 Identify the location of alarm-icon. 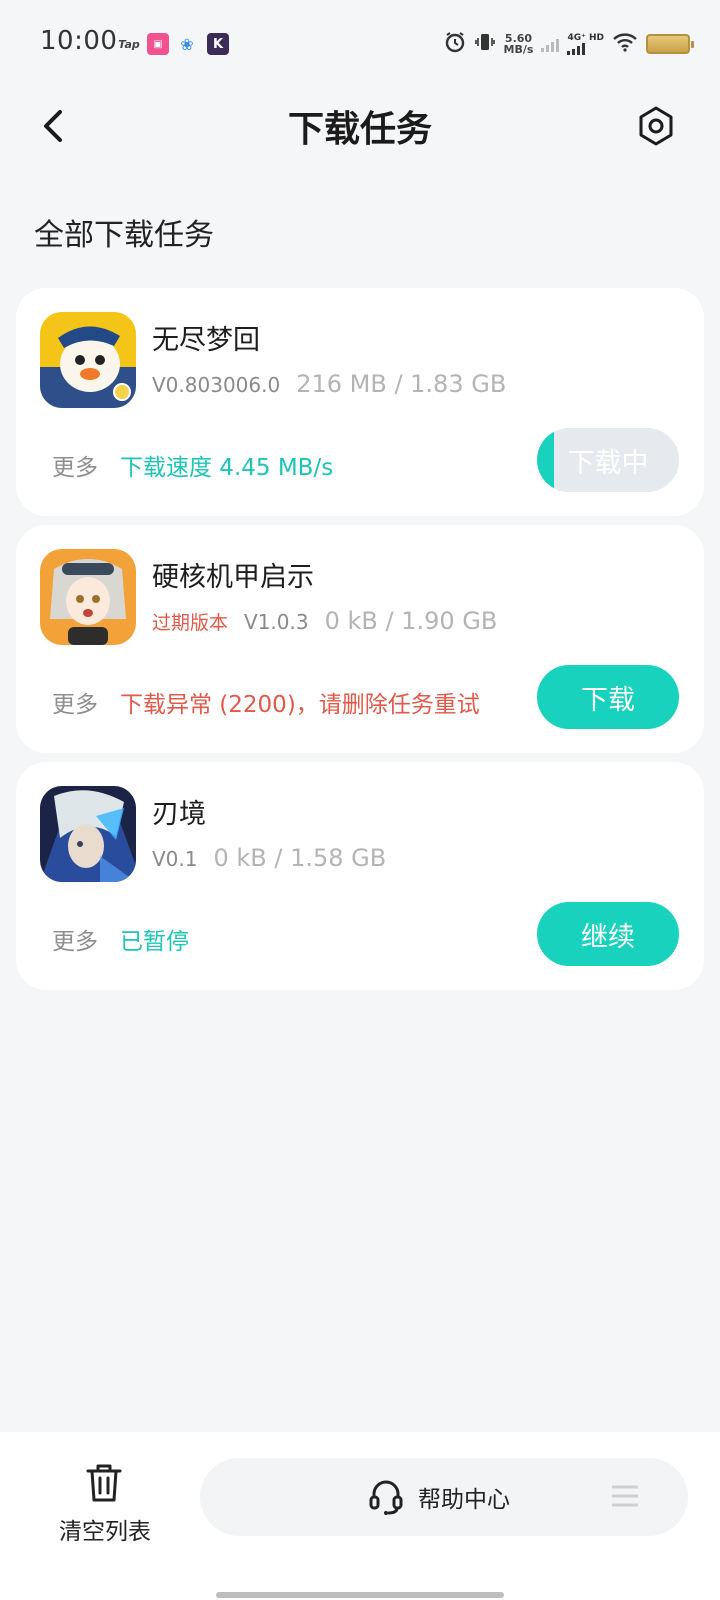
(455, 44).